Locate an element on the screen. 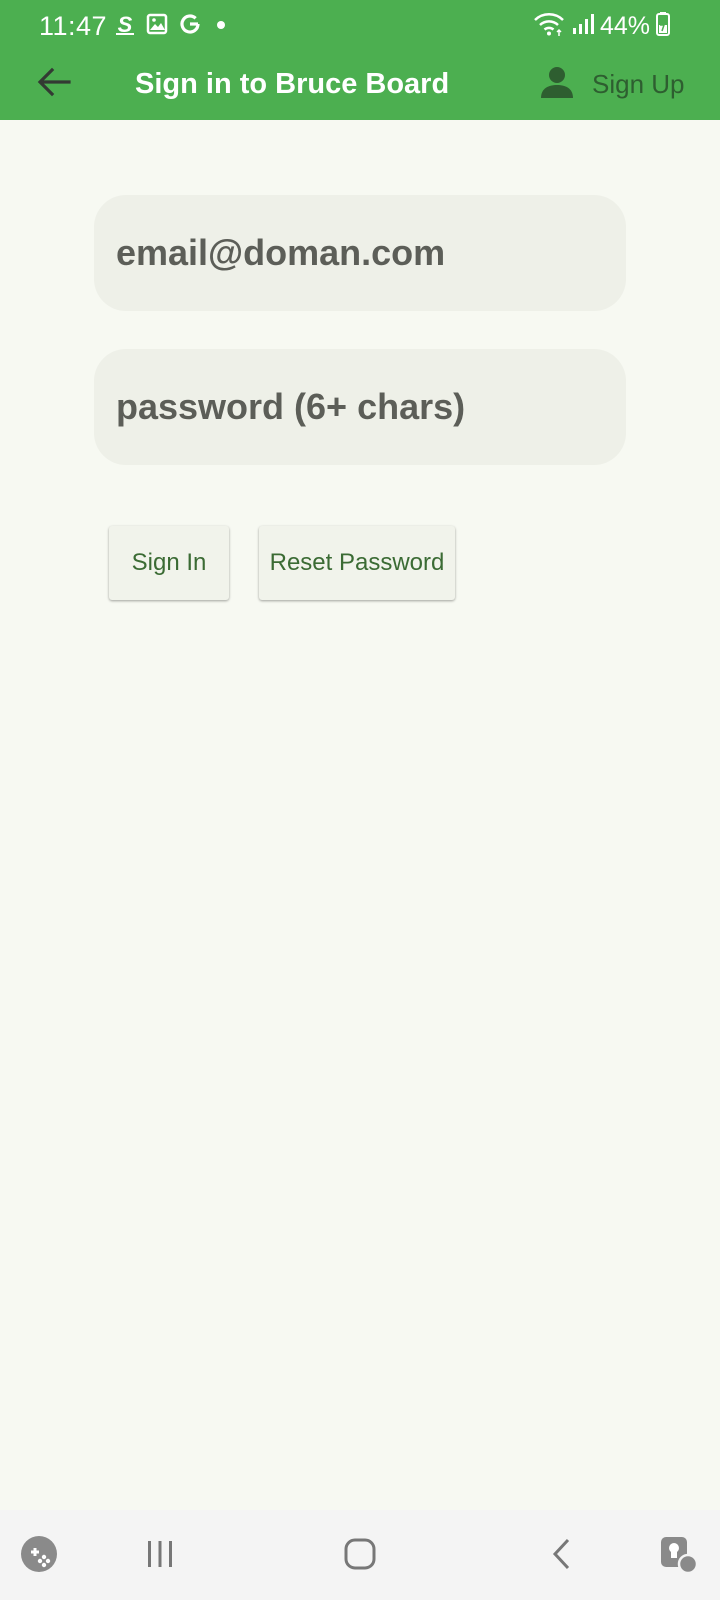 The image size is (720, 1600). sign-up-label: Sign Up is located at coordinates (638, 83).